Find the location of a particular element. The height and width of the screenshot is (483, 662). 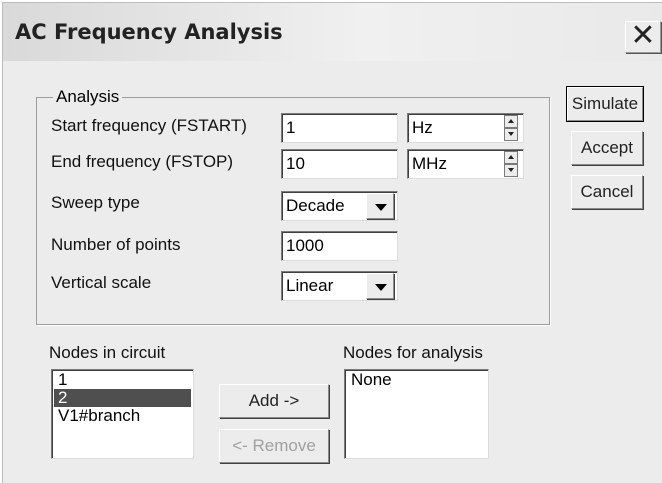

dialog-title: AC Frequency Analysis is located at coordinates (149, 32).